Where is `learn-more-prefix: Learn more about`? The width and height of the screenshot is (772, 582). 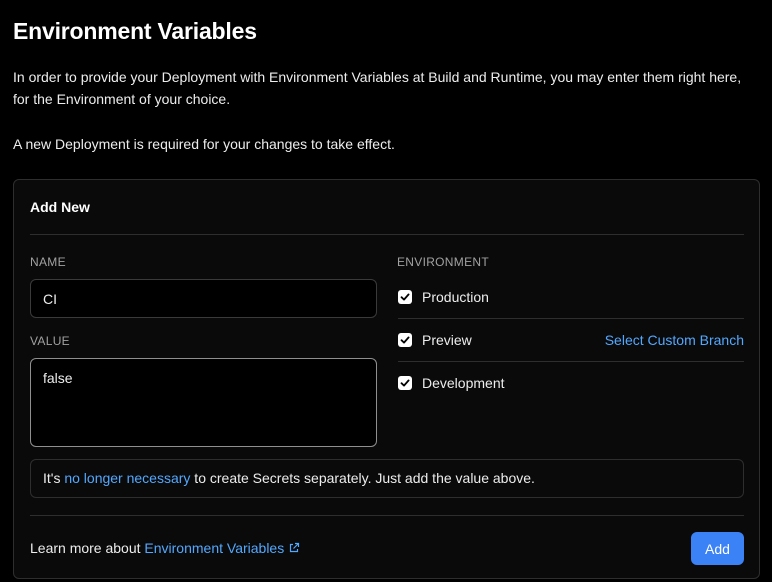 learn-more-prefix: Learn more about is located at coordinates (87, 548).